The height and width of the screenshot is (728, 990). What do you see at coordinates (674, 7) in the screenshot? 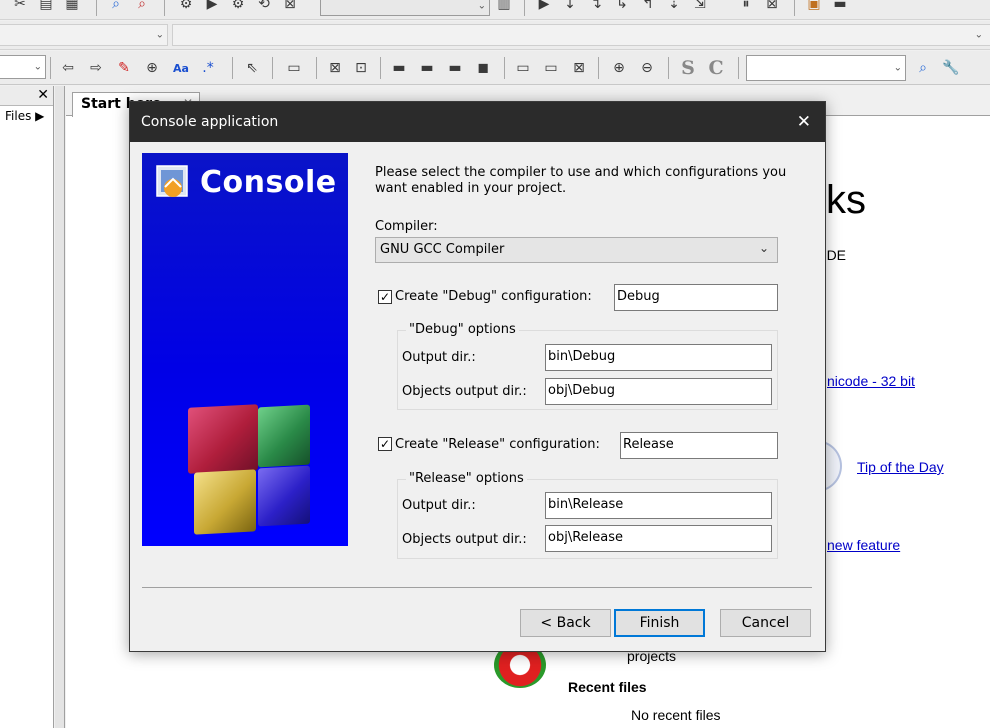
I see `next-instruction-icon: ⇣` at bounding box center [674, 7].